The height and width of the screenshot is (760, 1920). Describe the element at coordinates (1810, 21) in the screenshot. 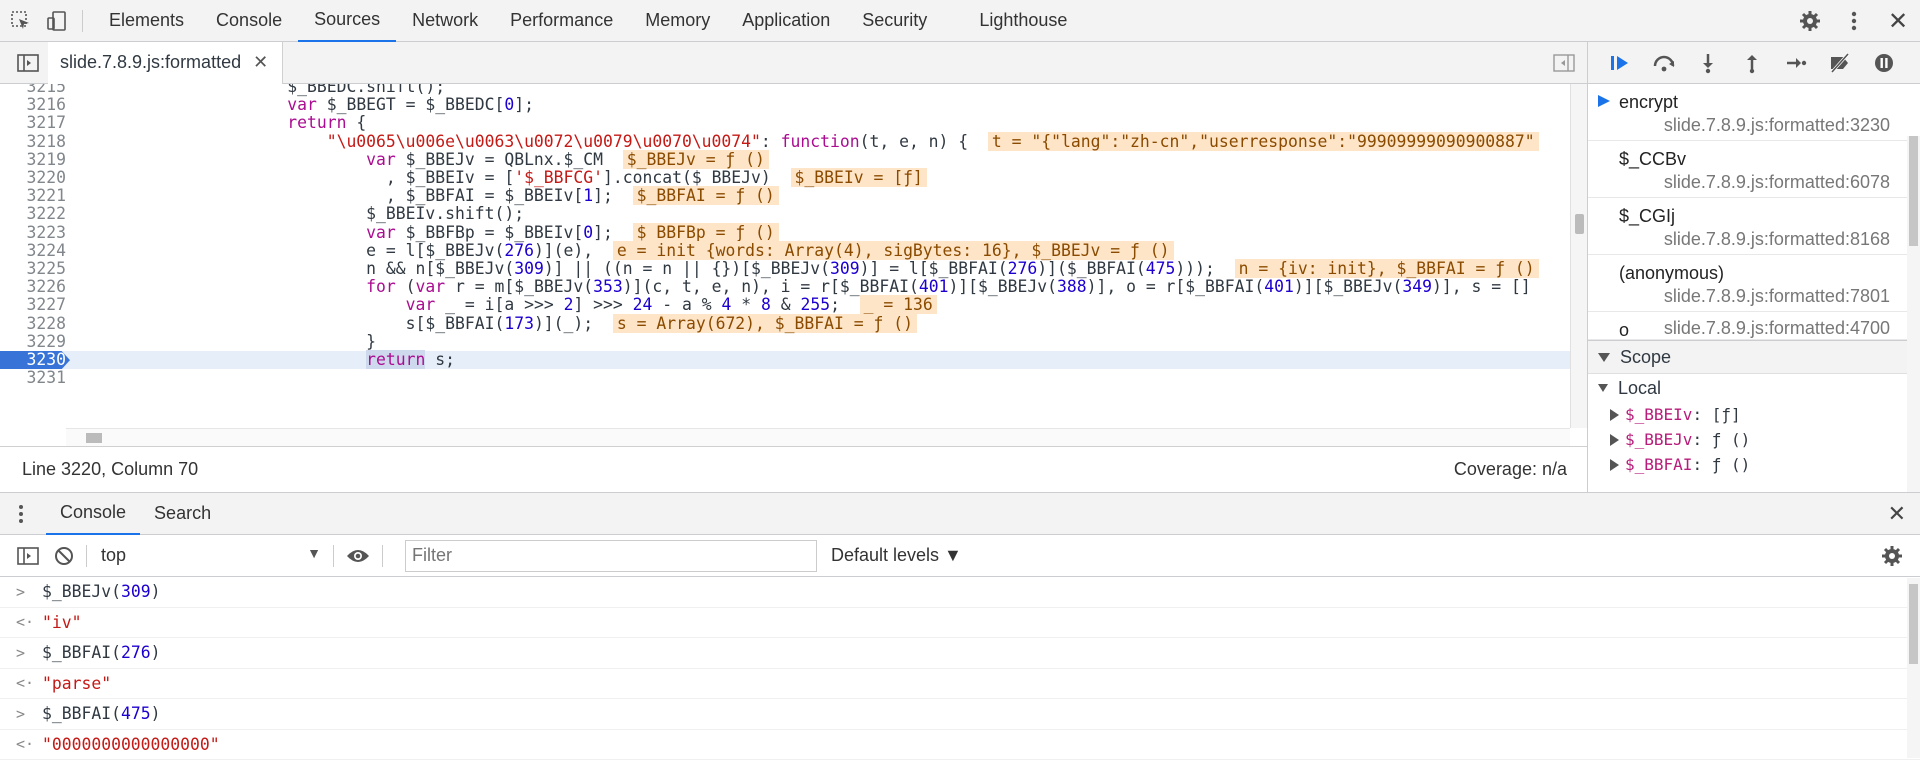

I see `settings-gear-icon` at that location.